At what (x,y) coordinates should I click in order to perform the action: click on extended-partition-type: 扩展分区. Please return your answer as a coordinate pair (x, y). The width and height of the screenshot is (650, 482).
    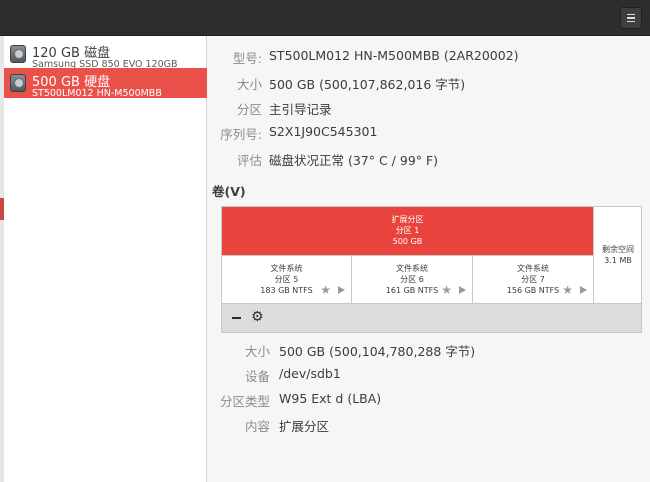
    Looking at the image, I should click on (407, 219).